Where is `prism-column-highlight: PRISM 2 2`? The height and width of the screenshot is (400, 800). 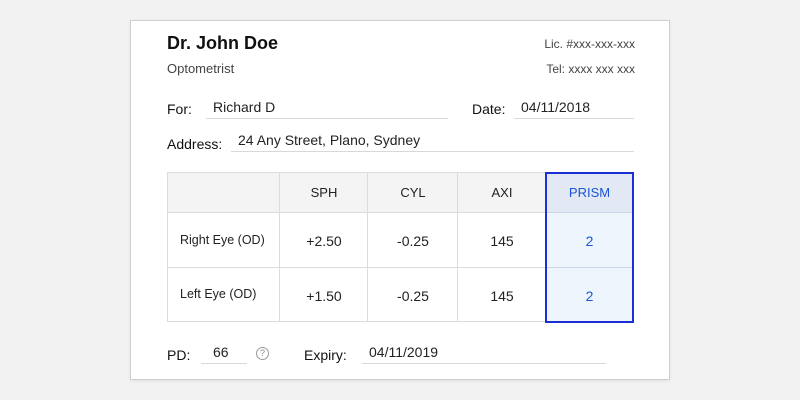
prism-column-highlight: PRISM 2 2 is located at coordinates (589, 247).